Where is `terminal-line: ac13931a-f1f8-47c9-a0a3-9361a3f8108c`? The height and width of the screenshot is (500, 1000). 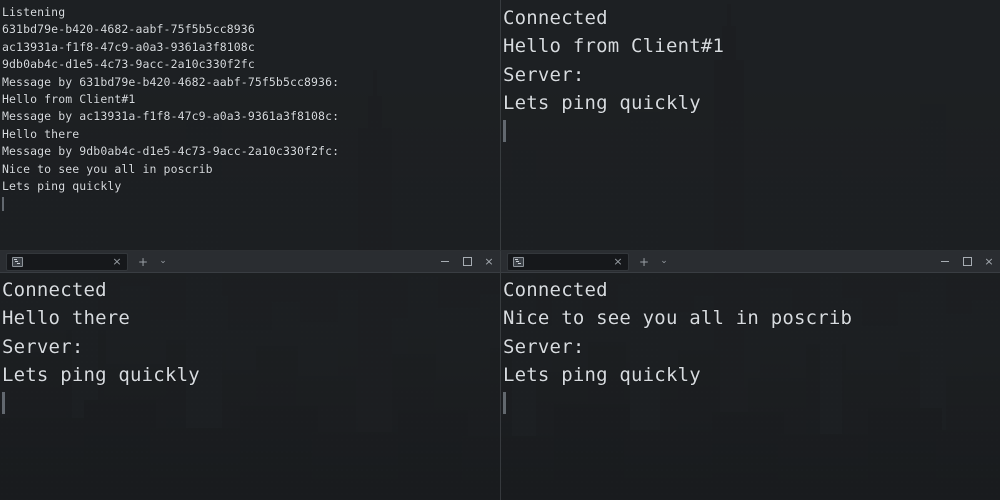 terminal-line: ac13931a-f1f8-47c9-a0a3-9361a3f8108c is located at coordinates (128, 46).